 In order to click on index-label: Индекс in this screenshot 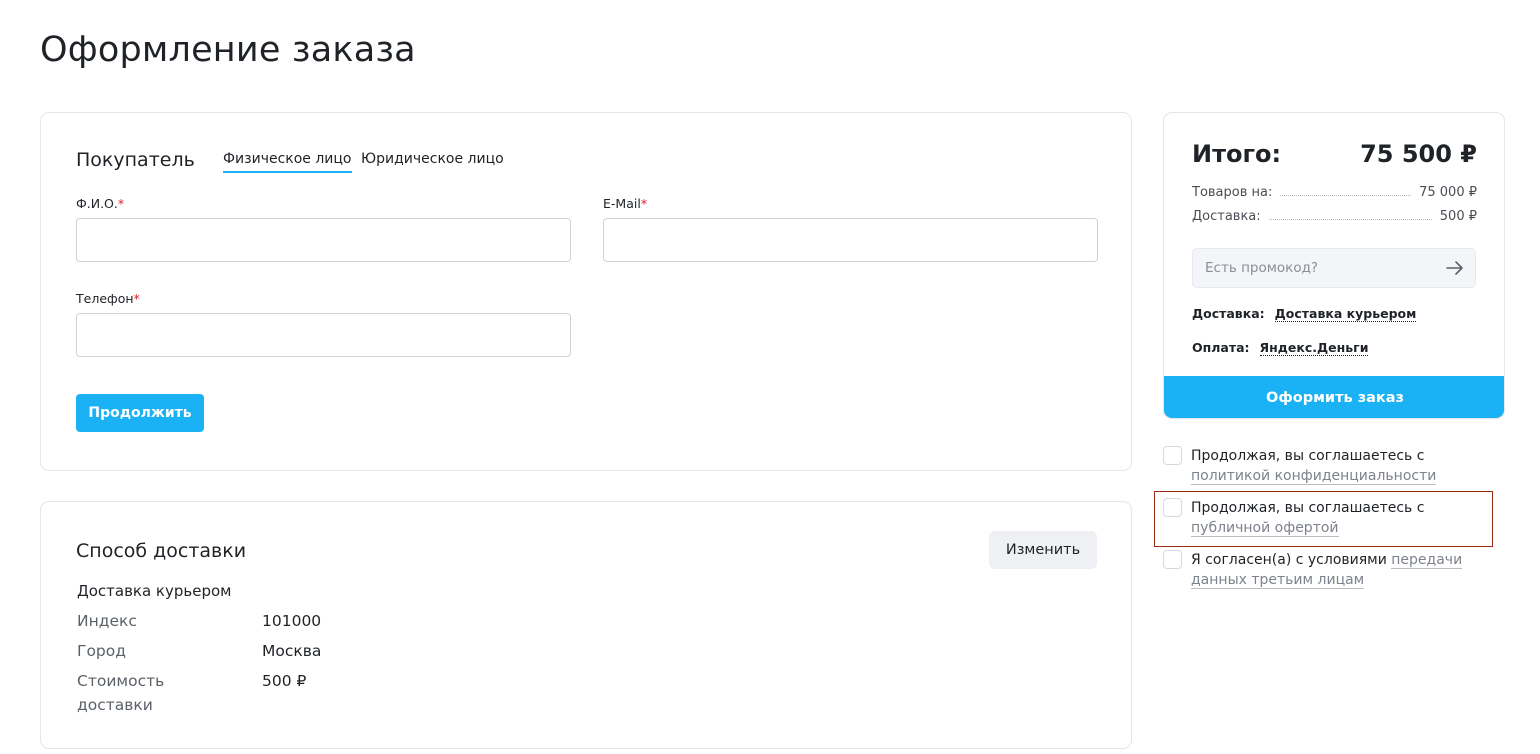, I will do `click(107, 621)`.